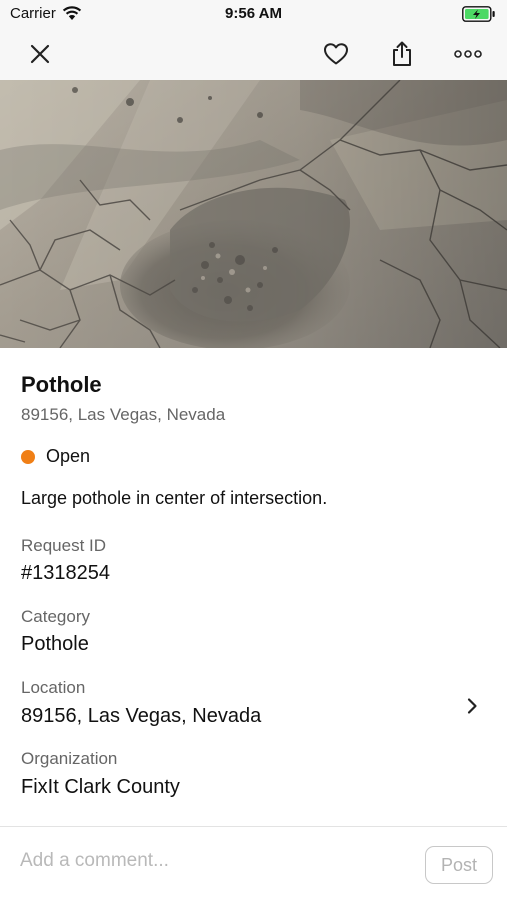 The width and height of the screenshot is (507, 901). I want to click on organization-value: FixIt Clark County, so click(100, 787).